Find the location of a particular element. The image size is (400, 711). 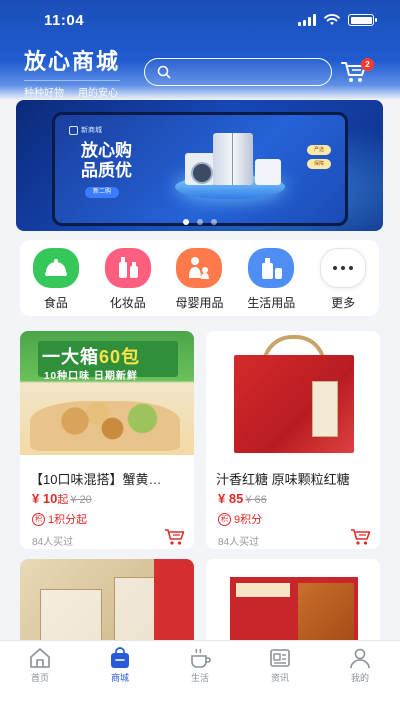

category-cosmetics: 化妆品 is located at coordinates (128, 278).